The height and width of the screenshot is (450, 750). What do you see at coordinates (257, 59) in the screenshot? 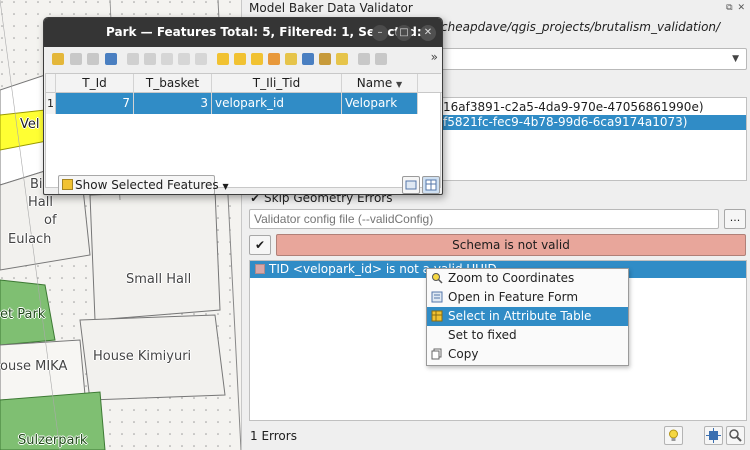
I see `invert-selection-icon` at bounding box center [257, 59].